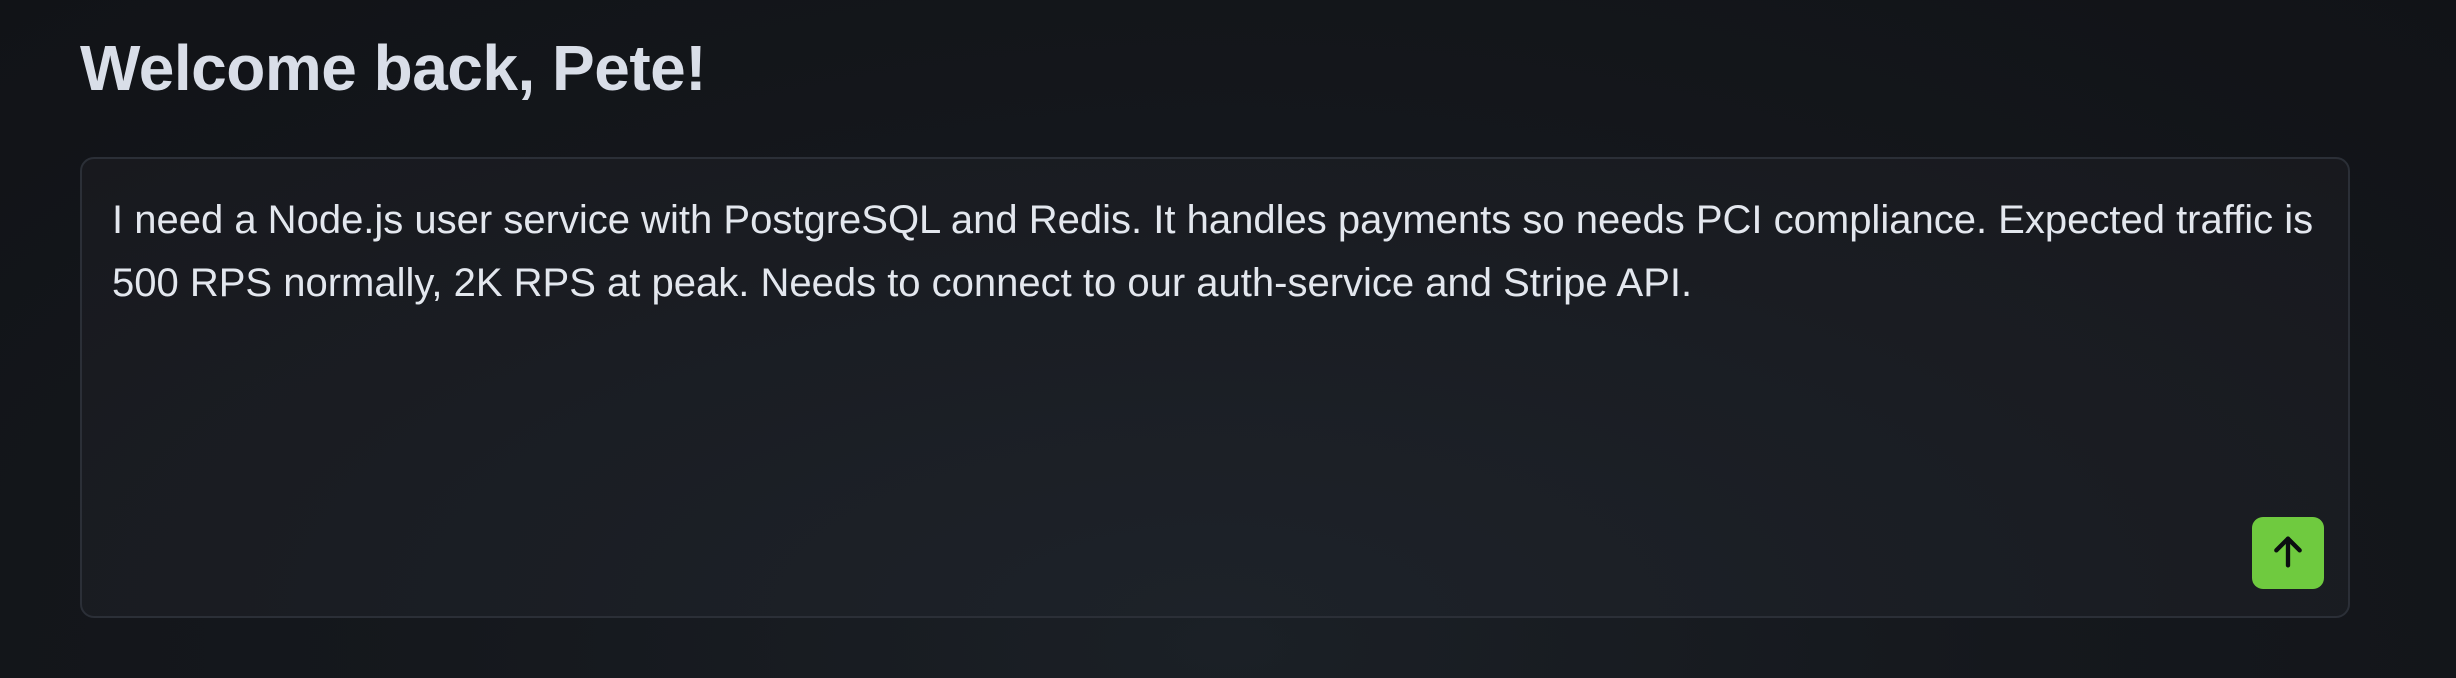 Image resolution: width=2456 pixels, height=678 pixels. I want to click on welcome-heading: Welcome back, Pete!, so click(393, 68).